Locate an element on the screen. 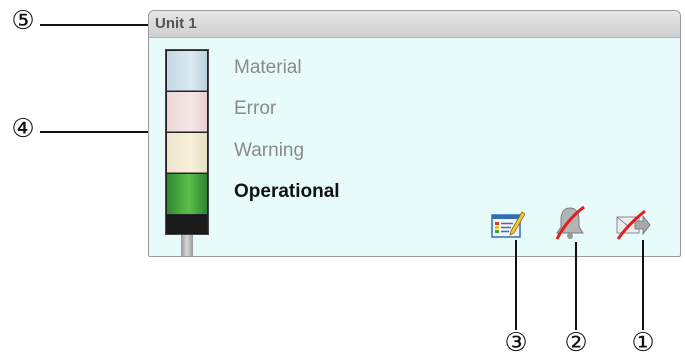  callout-2-leader is located at coordinates (576, 286).